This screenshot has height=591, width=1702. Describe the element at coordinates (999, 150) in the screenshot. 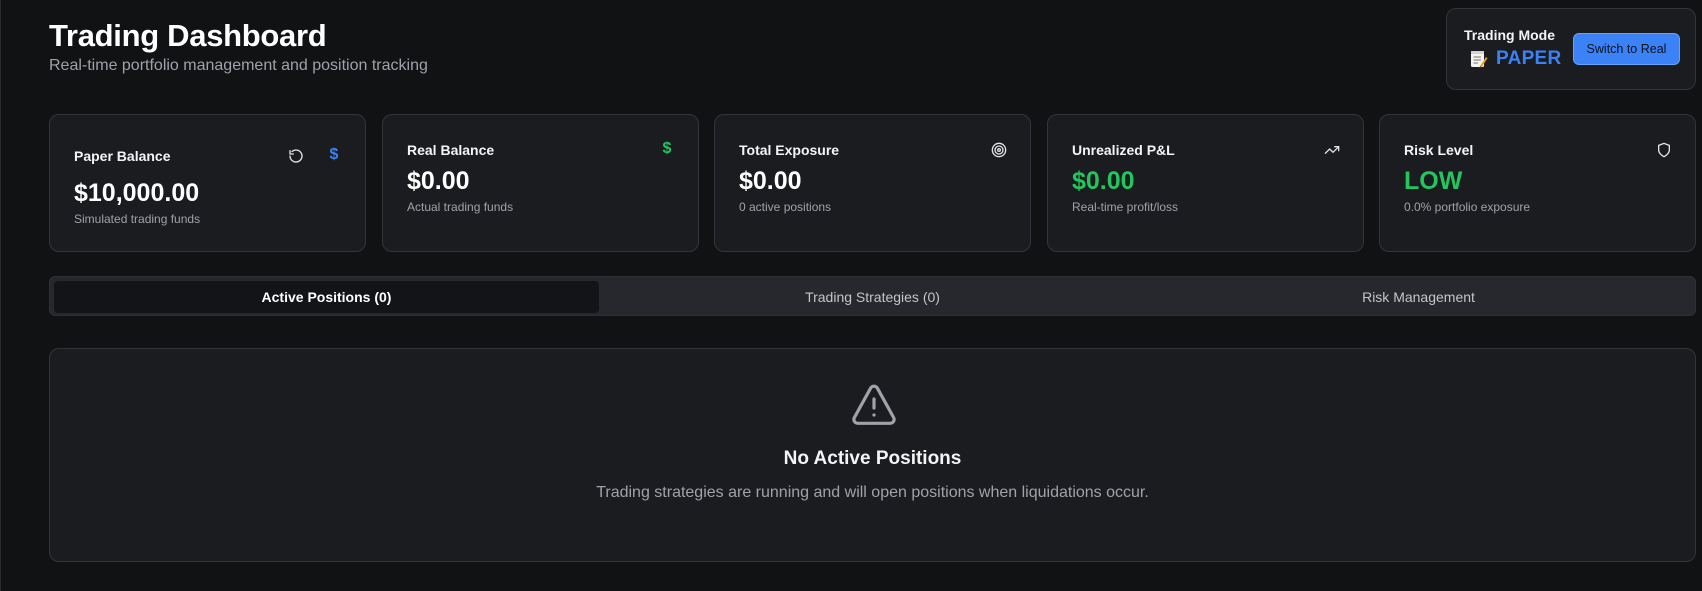

I see `target-icon` at that location.